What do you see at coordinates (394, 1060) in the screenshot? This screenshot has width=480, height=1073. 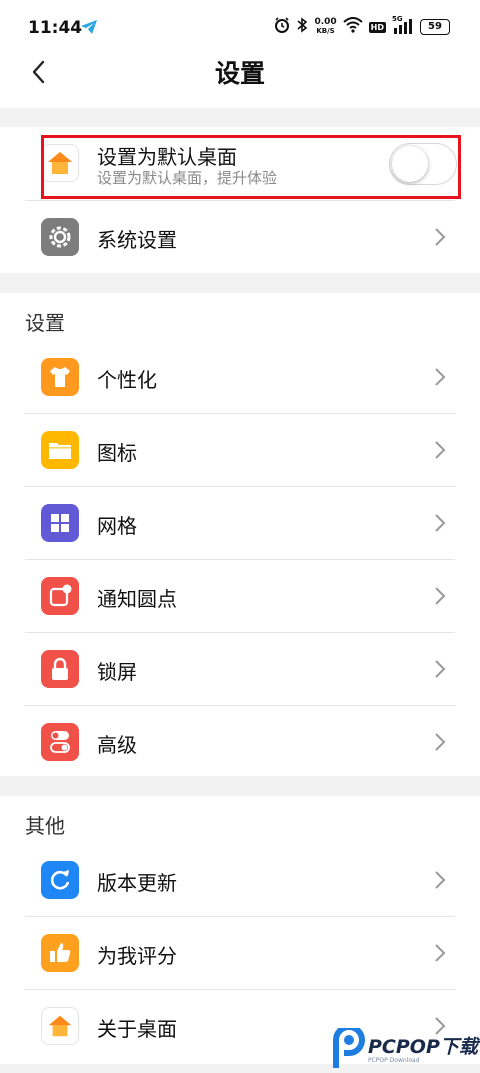 I see `watermark-sub: PCPOP Download` at bounding box center [394, 1060].